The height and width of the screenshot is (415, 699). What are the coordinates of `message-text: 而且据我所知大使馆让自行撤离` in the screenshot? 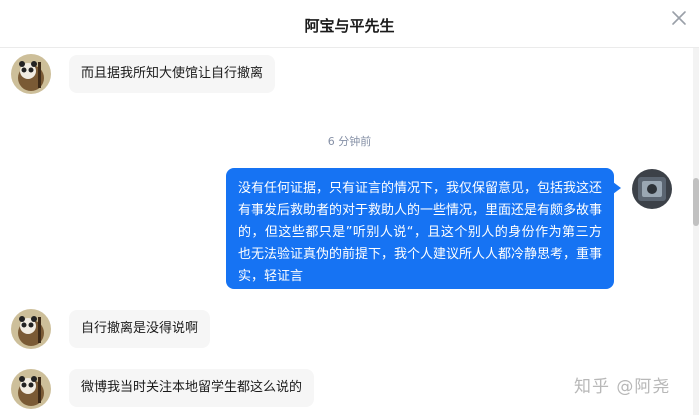 It's located at (172, 73).